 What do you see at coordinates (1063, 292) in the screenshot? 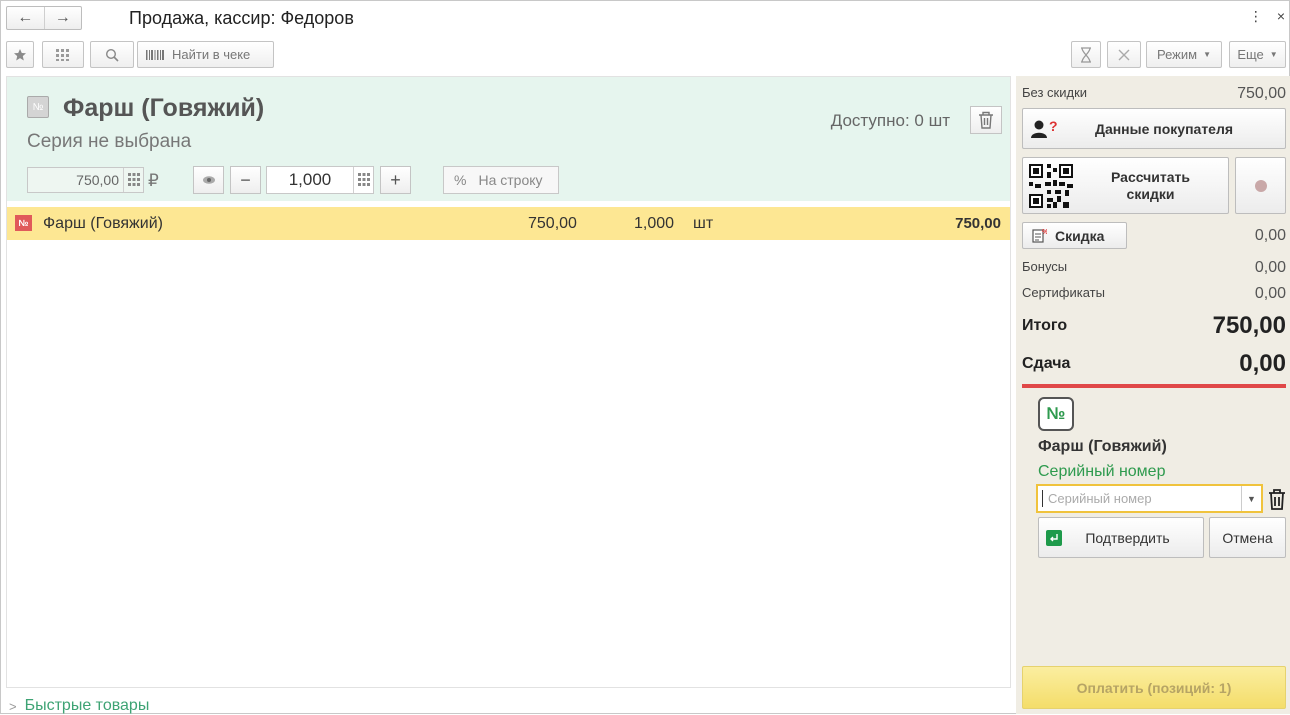
I see `certificates-label: Сертификаты` at bounding box center [1063, 292].